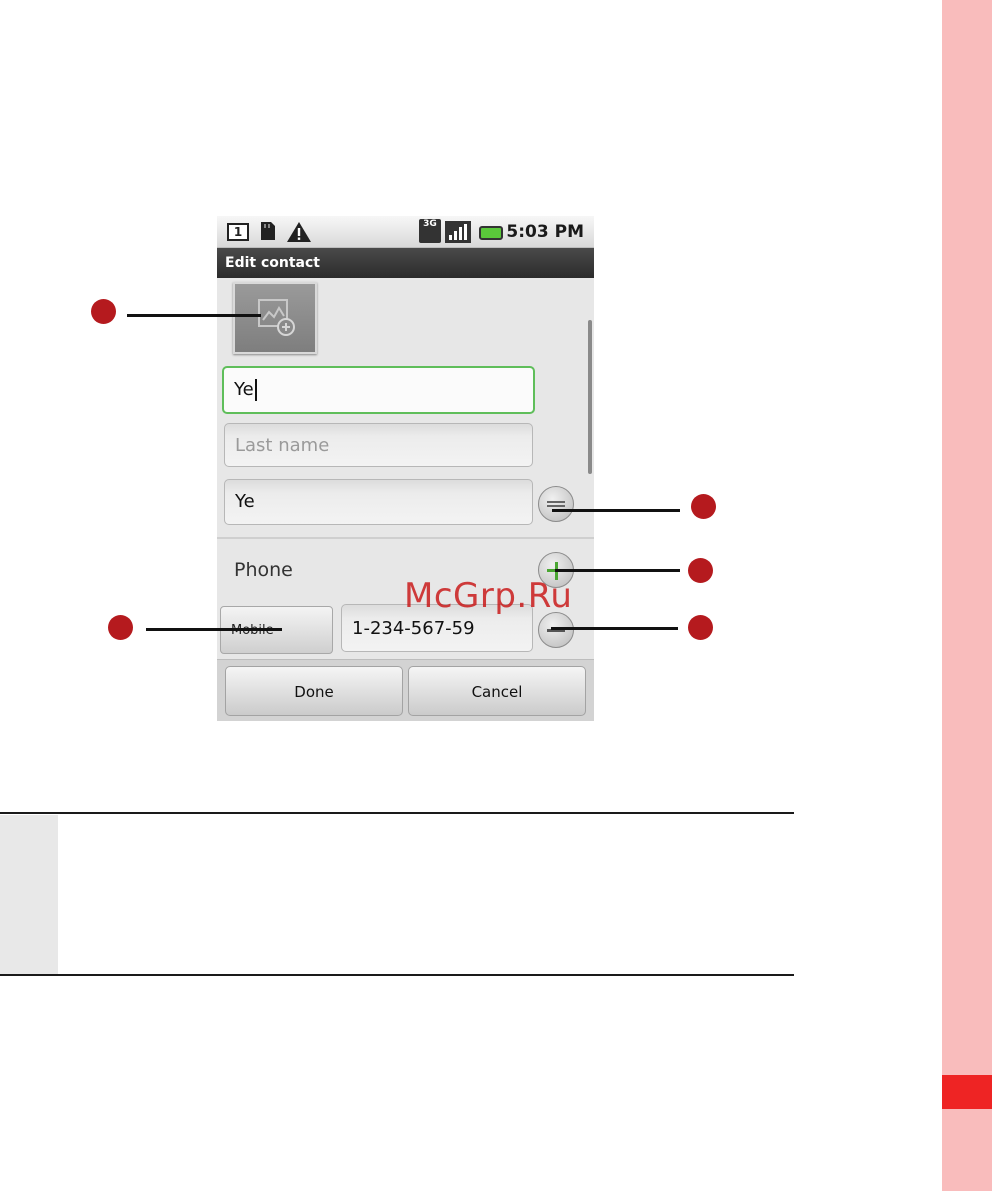  I want to click on phone-section-label: Phone, so click(263, 570).